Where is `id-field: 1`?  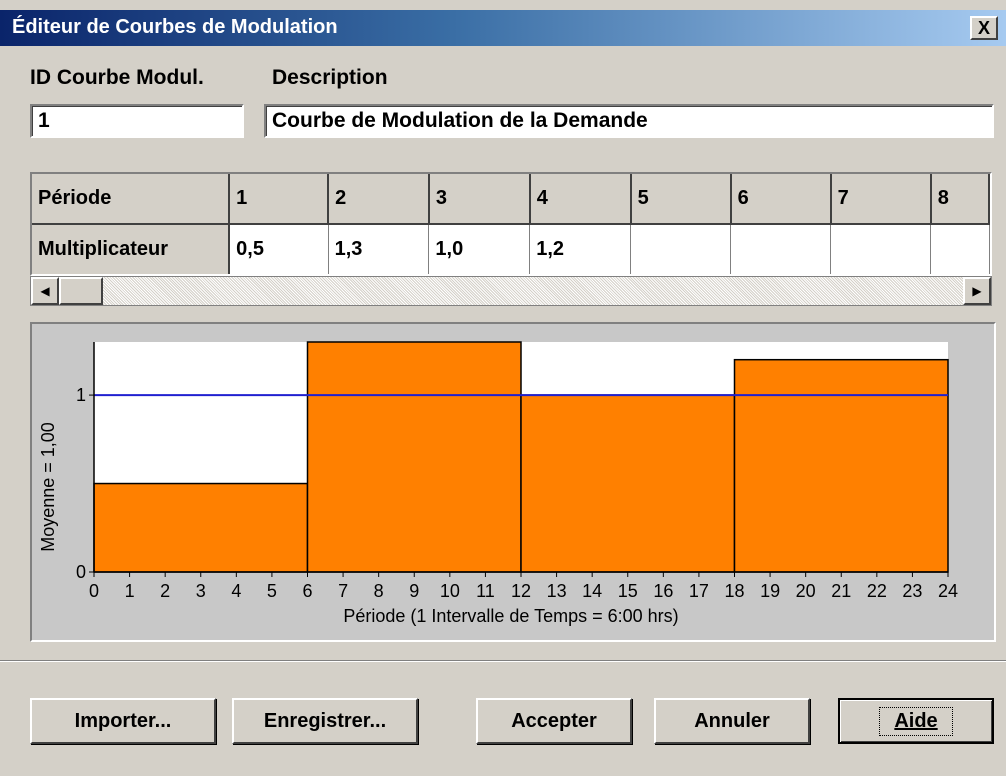 id-field: 1 is located at coordinates (137, 121).